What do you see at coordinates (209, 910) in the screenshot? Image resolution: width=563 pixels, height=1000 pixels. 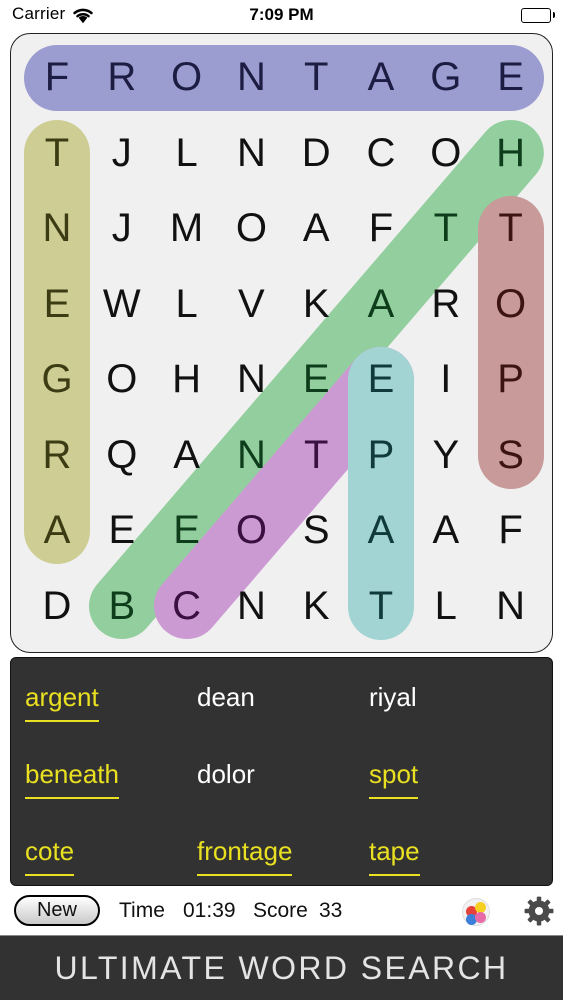 I see `time-value: 01:39` at bounding box center [209, 910].